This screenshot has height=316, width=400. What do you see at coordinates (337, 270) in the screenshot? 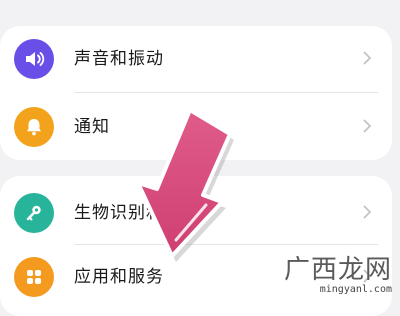
I see `watermark-title: 广西龙网` at bounding box center [337, 270].